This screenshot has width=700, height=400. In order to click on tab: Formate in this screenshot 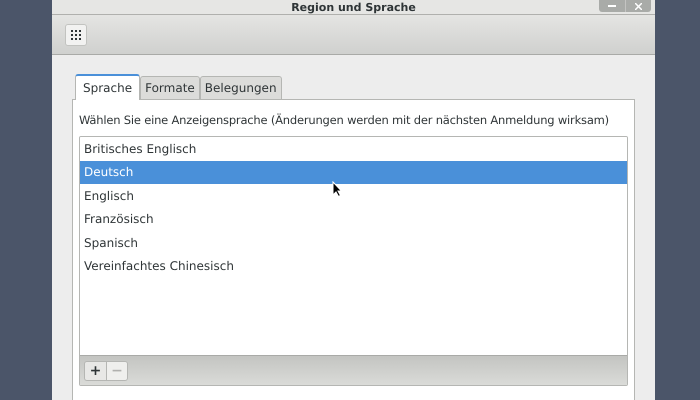, I will do `click(170, 87)`.